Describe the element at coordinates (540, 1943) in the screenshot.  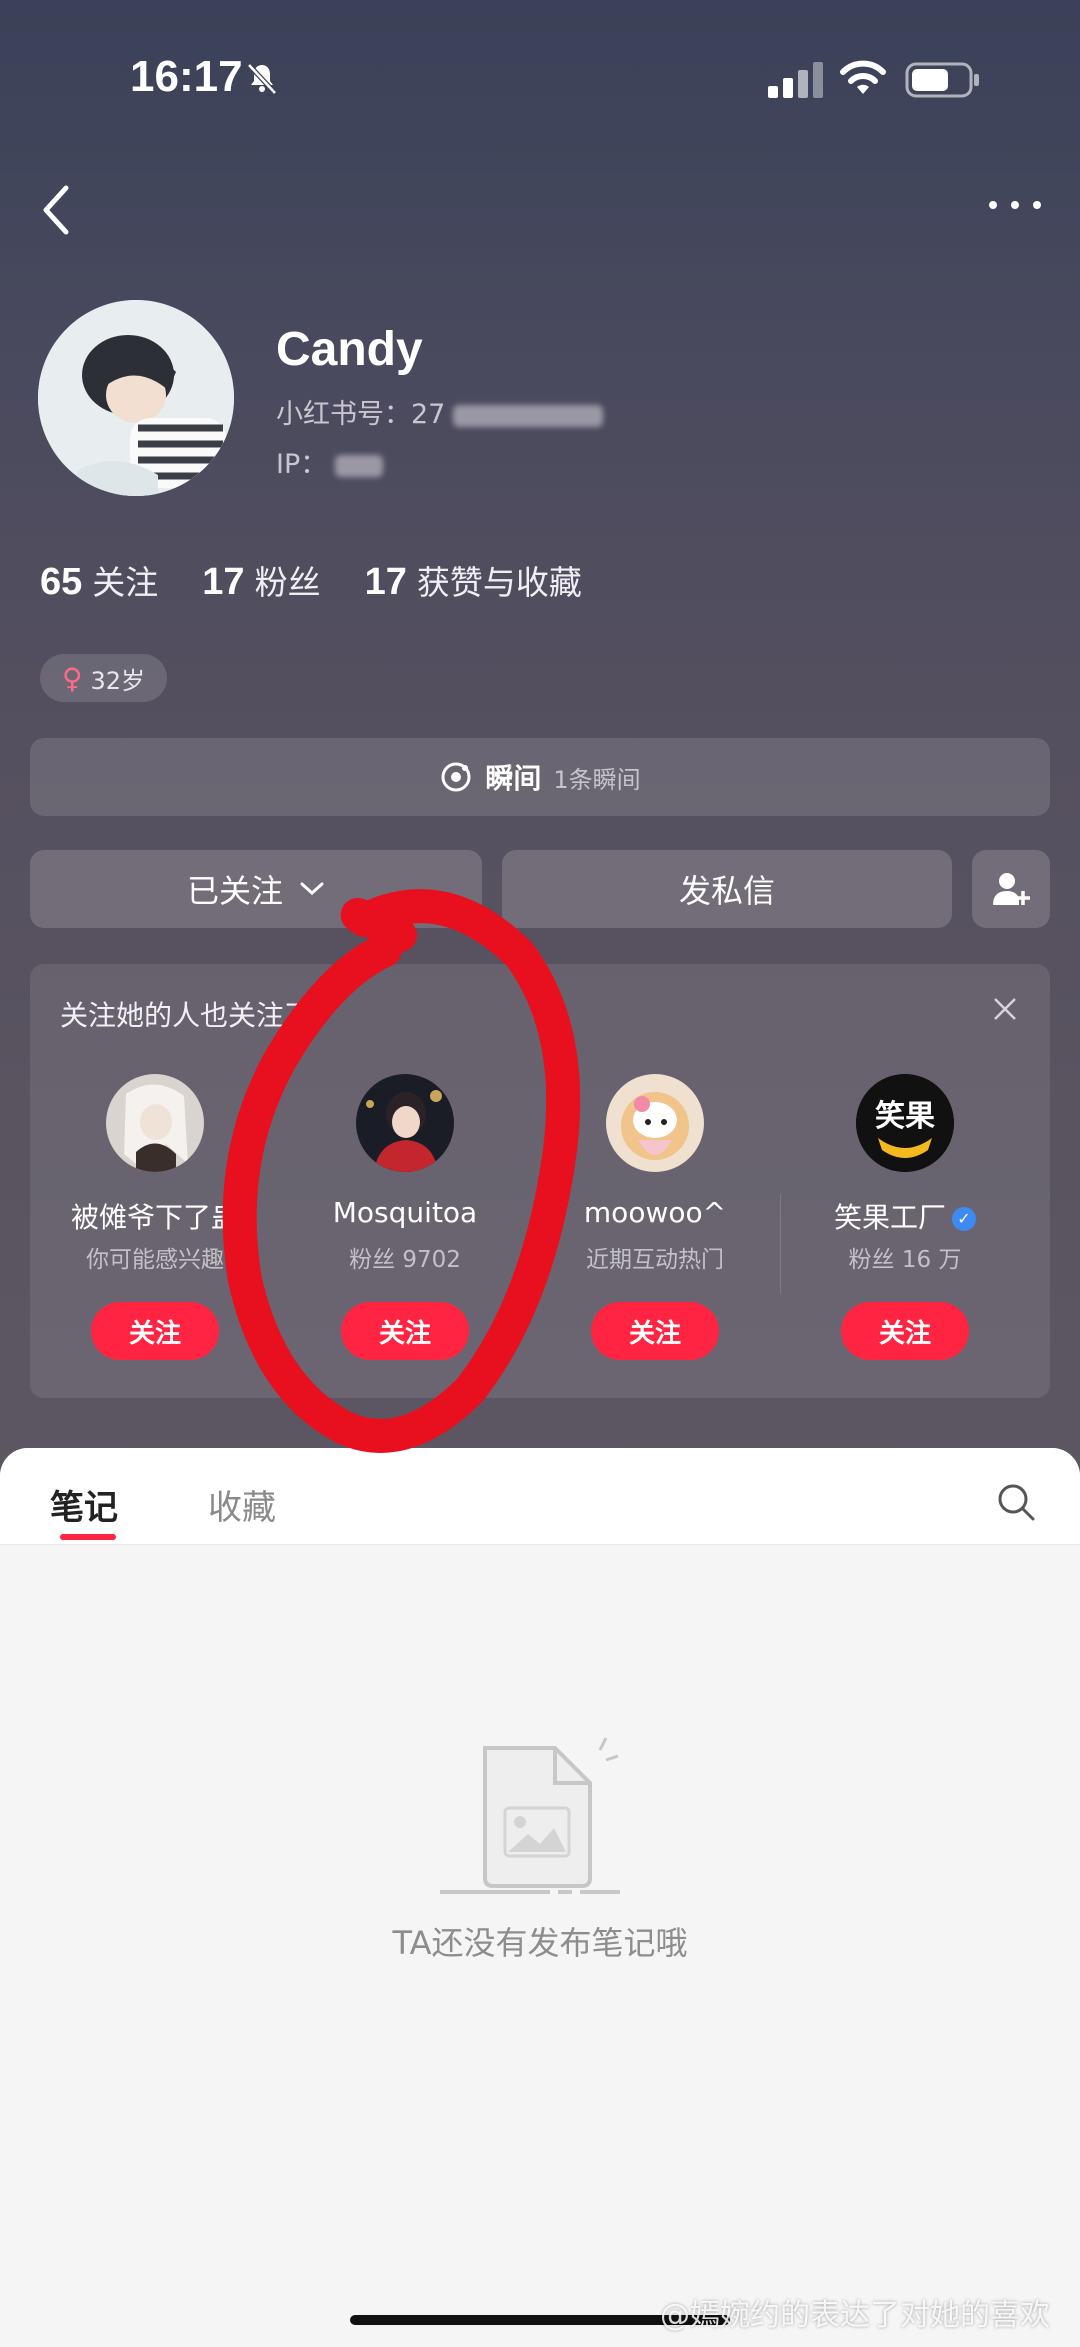
I see `empty-state-text: TA还没有发布笔记哦` at that location.